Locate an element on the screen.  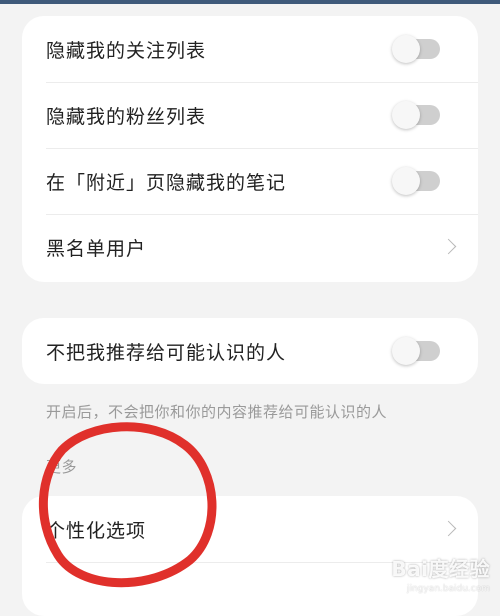
hide-nearby-notes-row: 在「附近」页隐藏我的笔记 is located at coordinates (250, 181).